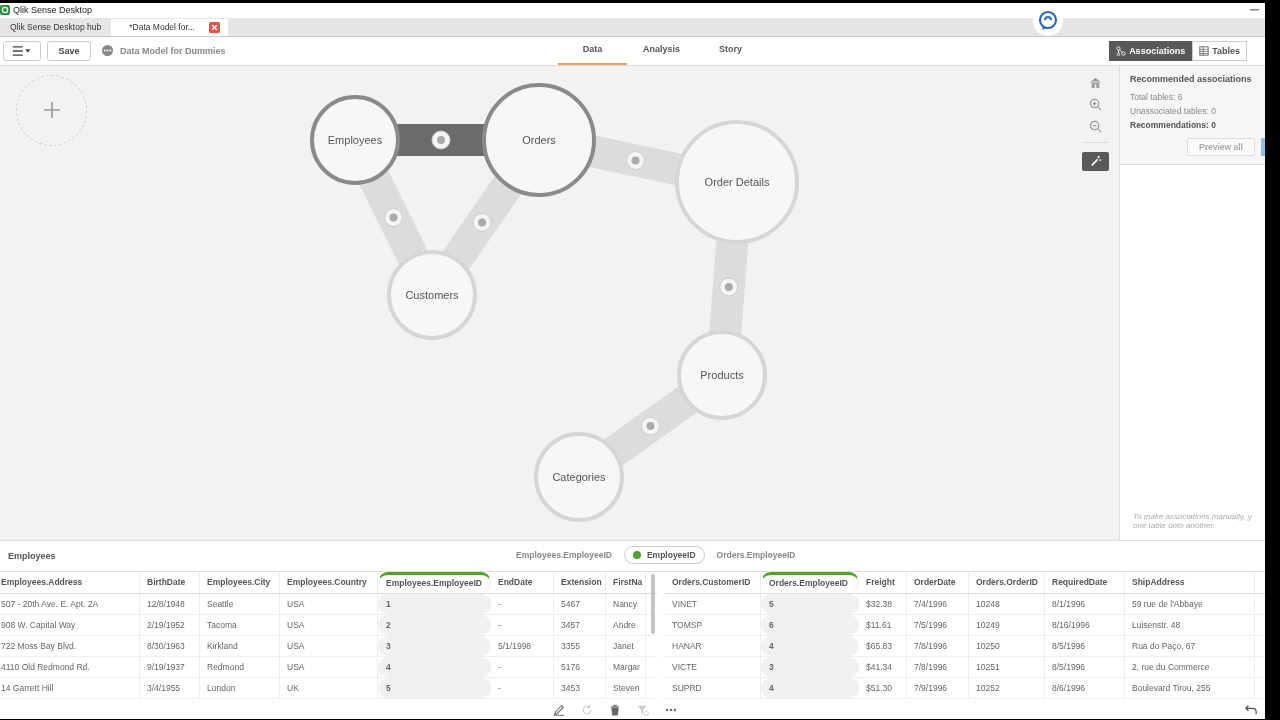 The width and height of the screenshot is (1280, 720). Describe the element at coordinates (329, 667) in the screenshot. I see `table-cell: USA` at that location.